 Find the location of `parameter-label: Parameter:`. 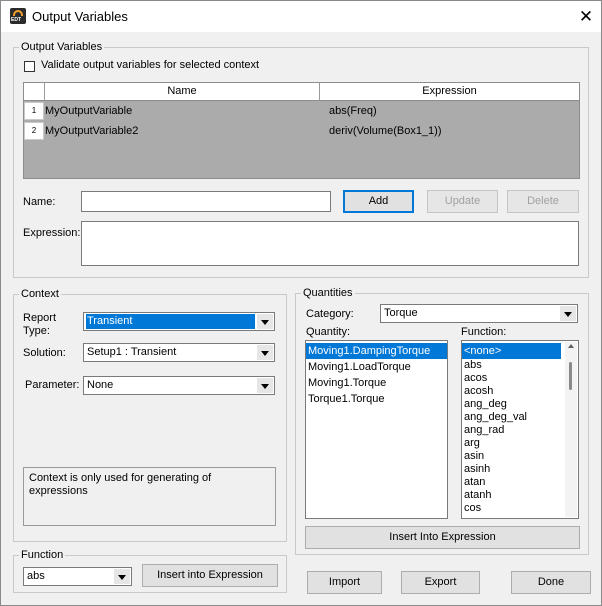

parameter-label: Parameter: is located at coordinates (52, 385).